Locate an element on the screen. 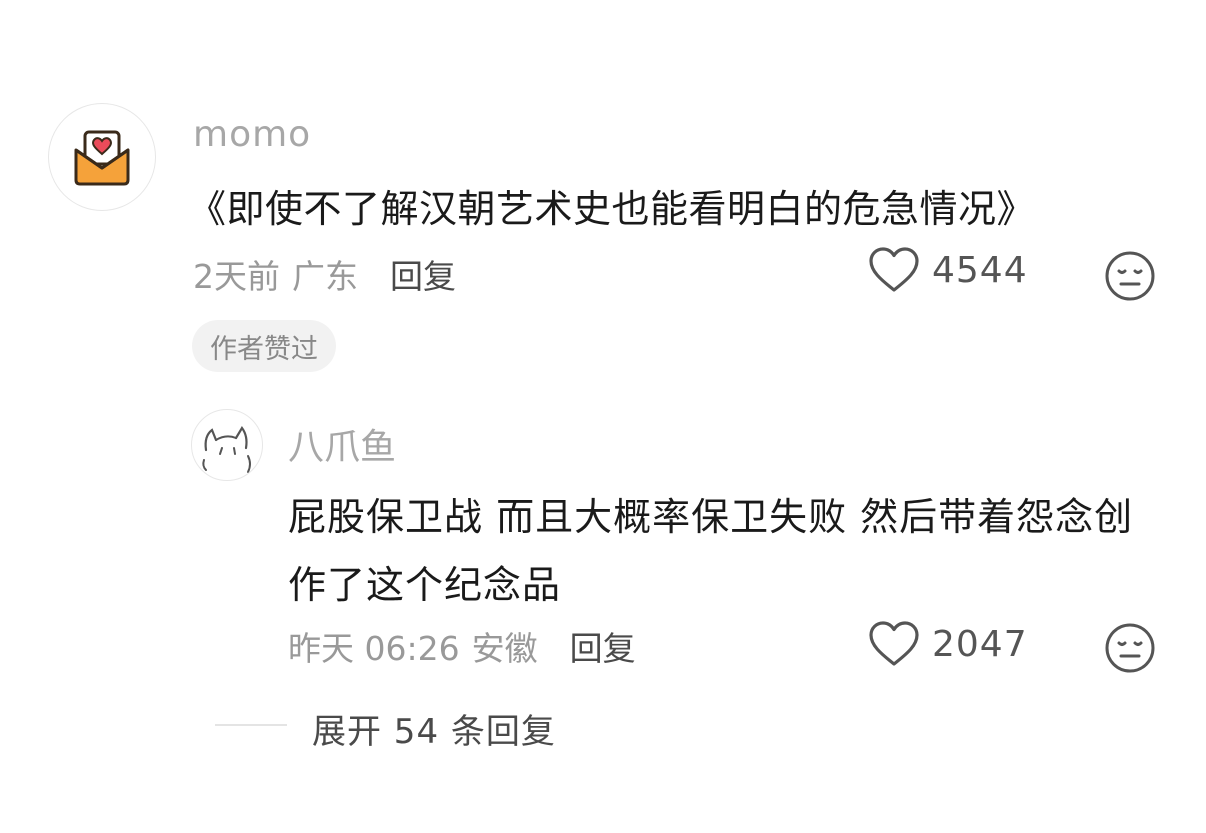 Image resolution: width=1206 pixels, height=833 pixels. comment-location: 广东 is located at coordinates (325, 276).